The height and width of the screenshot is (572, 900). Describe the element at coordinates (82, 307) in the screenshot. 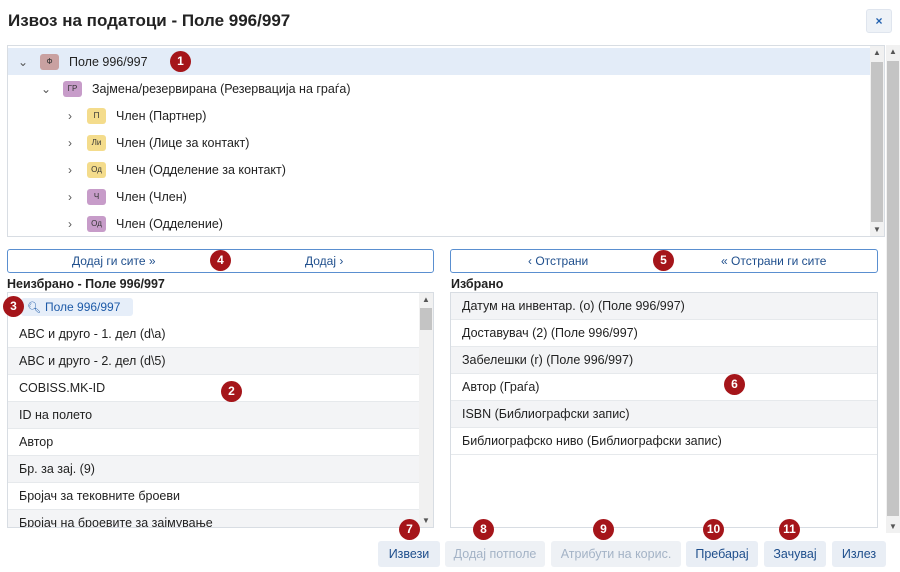

I see `search-chip-label: Поле 996/997` at that location.